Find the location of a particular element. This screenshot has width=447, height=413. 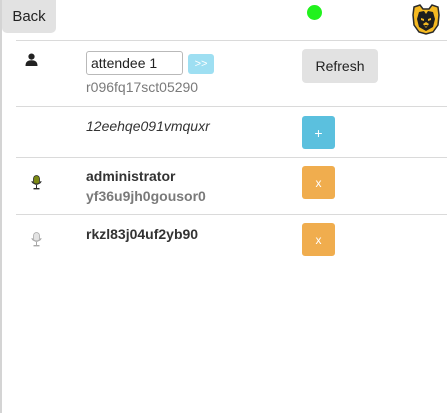

refresh-button: Refresh is located at coordinates (340, 66).